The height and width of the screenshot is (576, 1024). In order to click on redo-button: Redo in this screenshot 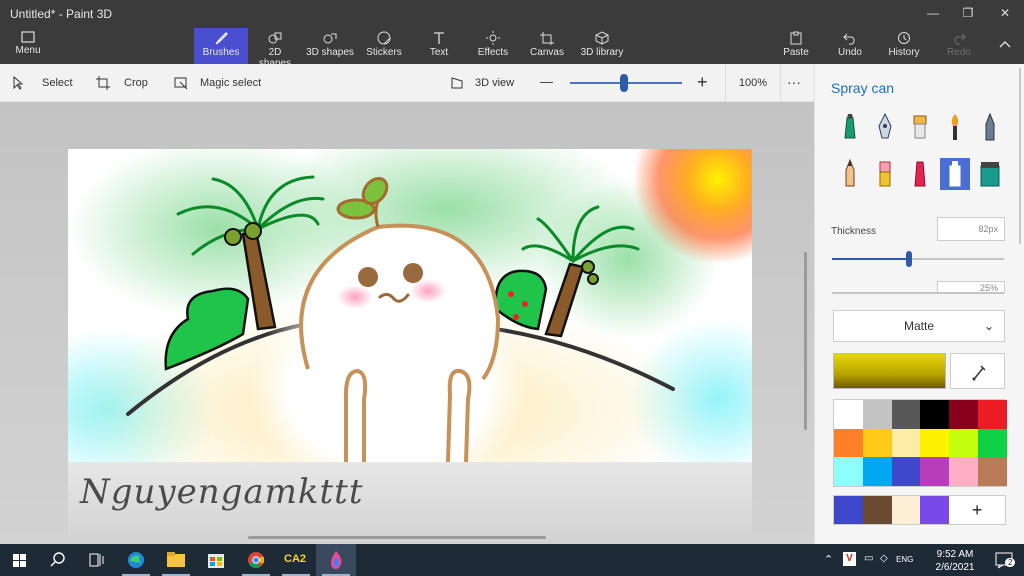, I will do `click(959, 46)`.